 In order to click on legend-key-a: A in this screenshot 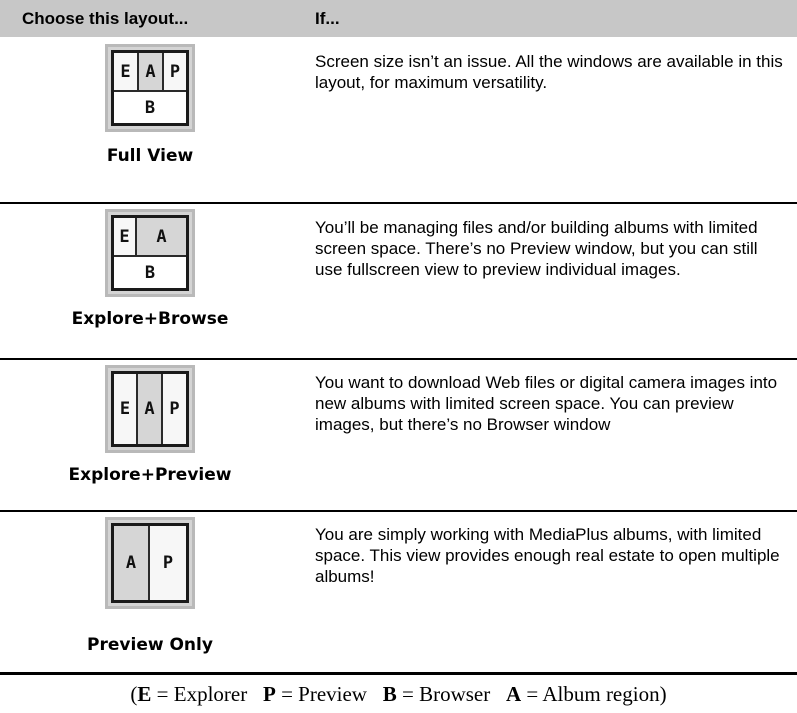, I will do `click(514, 694)`.